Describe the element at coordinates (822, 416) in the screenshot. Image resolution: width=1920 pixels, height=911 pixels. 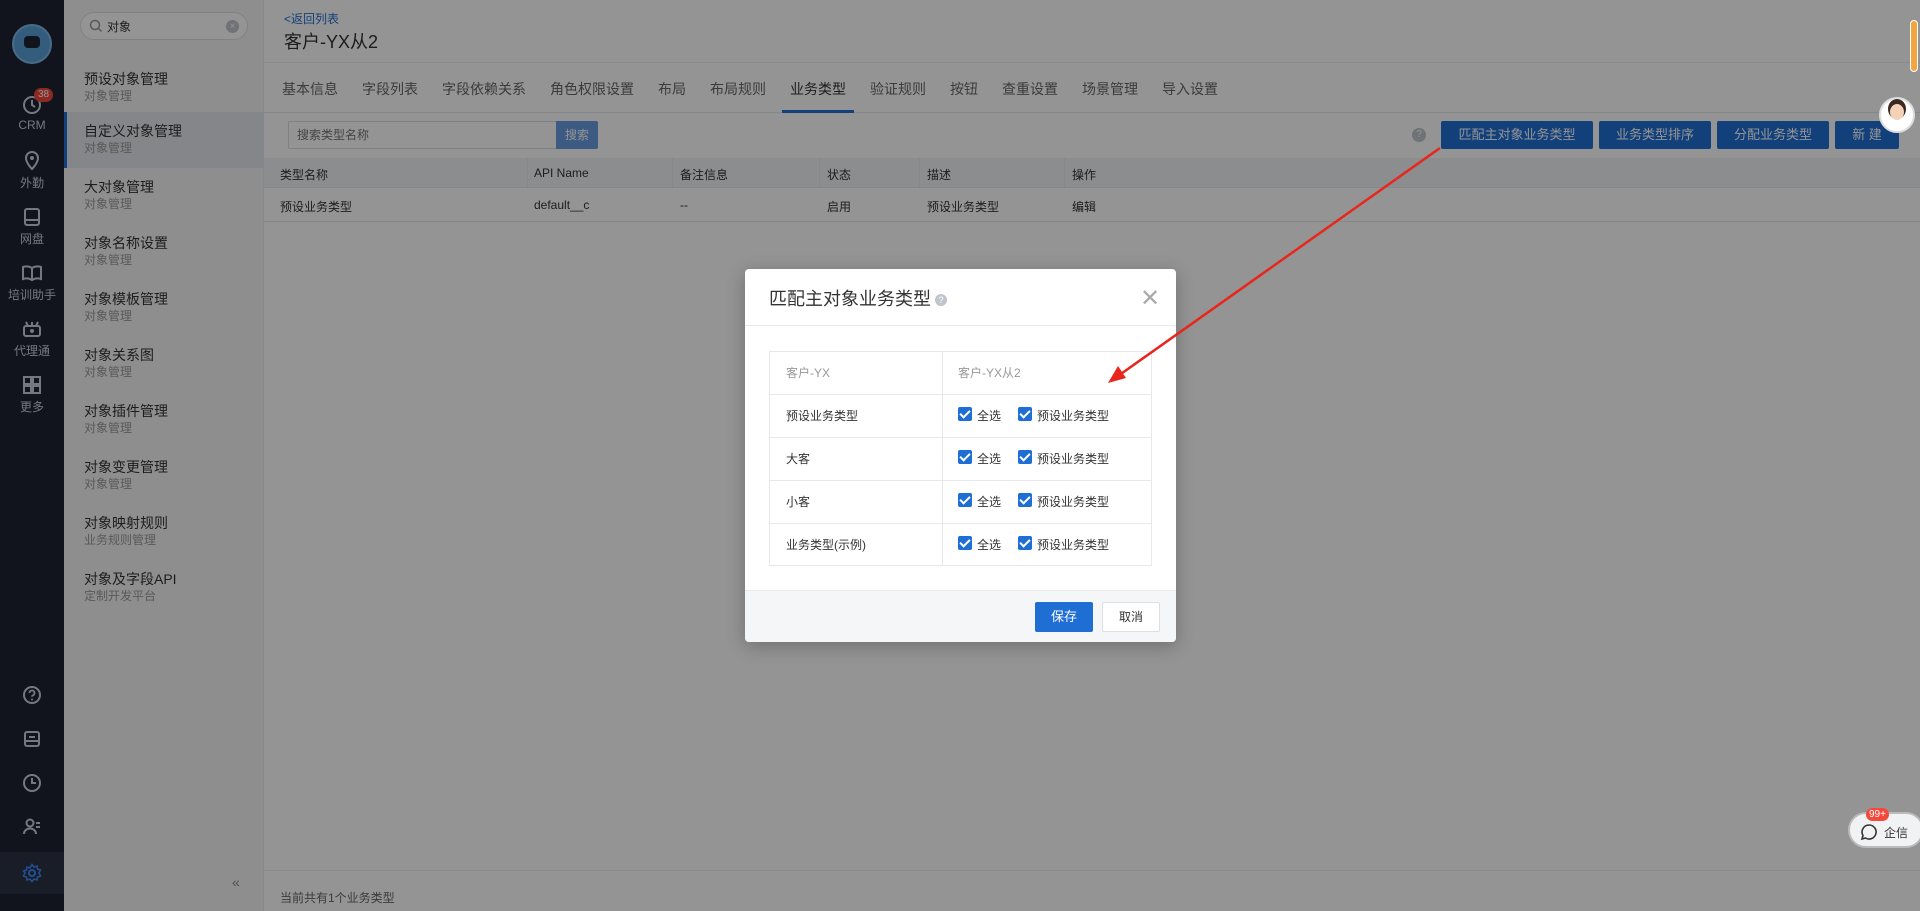
I see `master-type-label: 预设业务类型` at that location.